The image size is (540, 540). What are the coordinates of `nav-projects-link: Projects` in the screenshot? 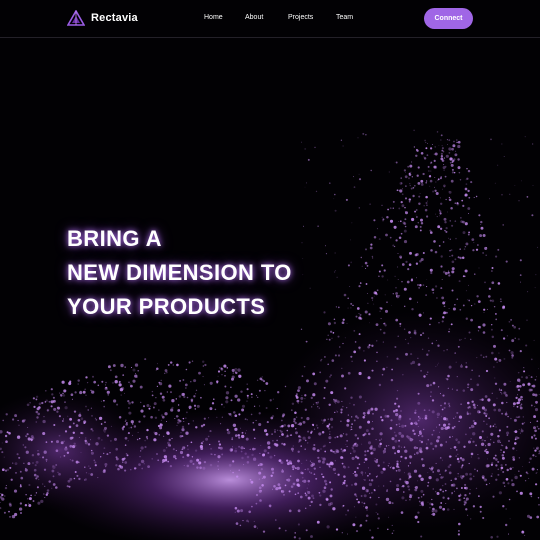 It's located at (300, 18).